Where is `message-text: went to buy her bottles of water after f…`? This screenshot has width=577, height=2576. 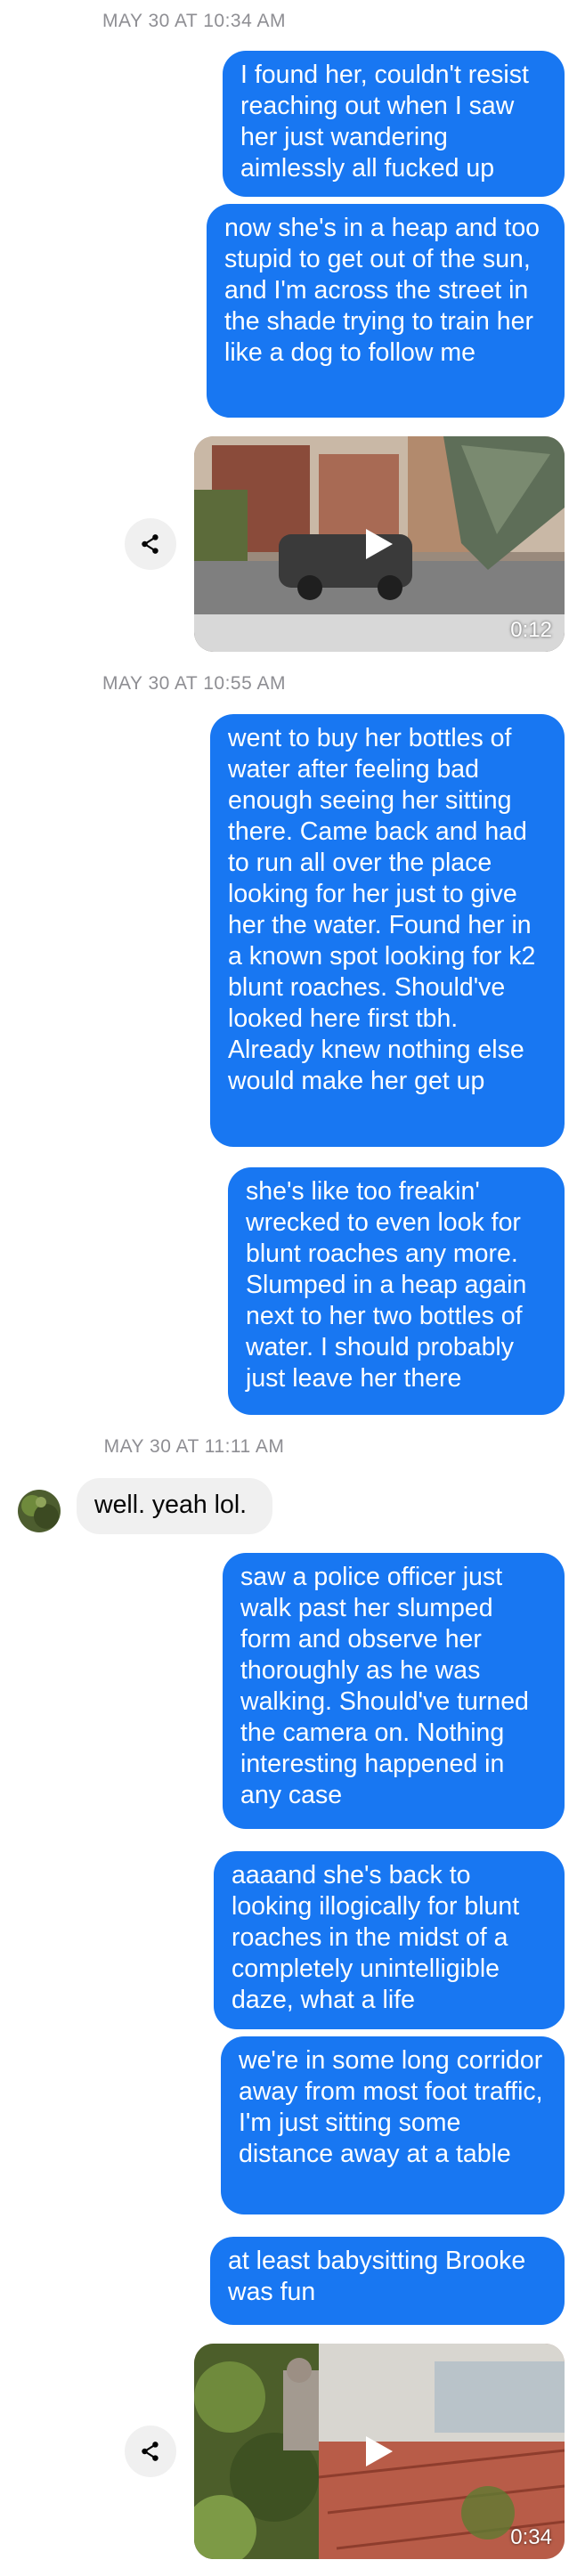 message-text: went to buy her bottles of water after f… is located at coordinates (382, 909).